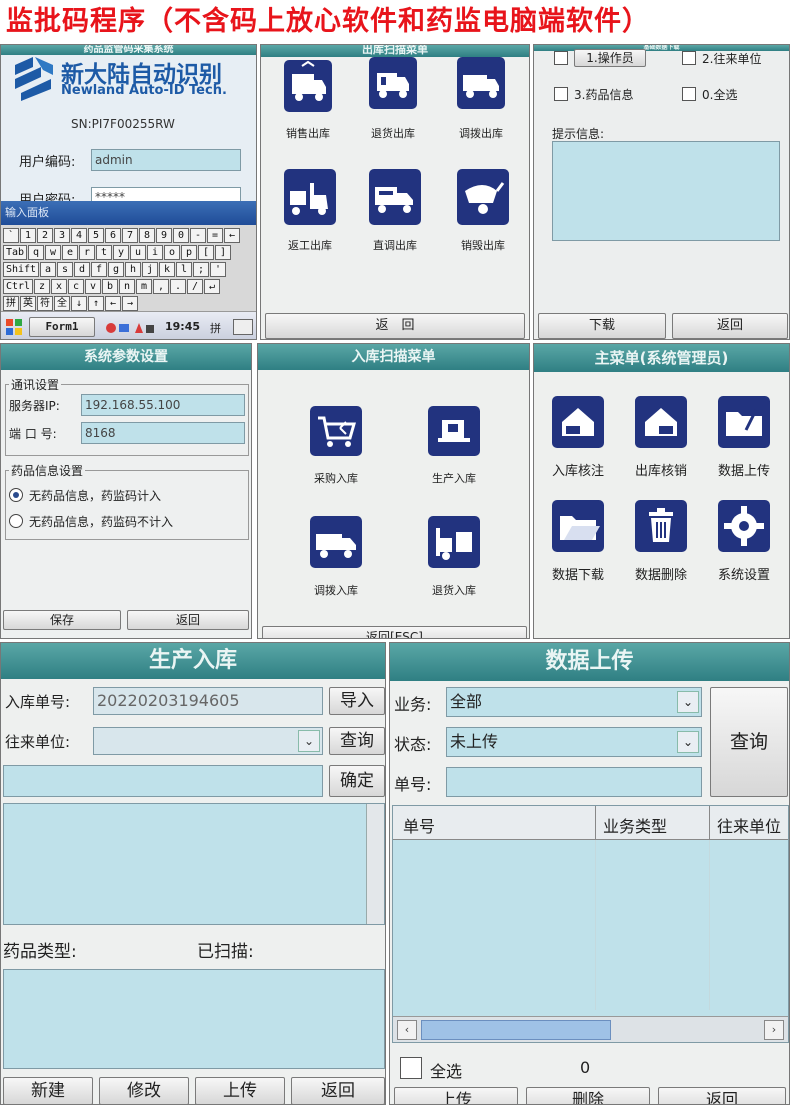 The image size is (790, 1105). Describe the element at coordinates (188, 620) in the screenshot. I see `settings-back-button: 返回` at that location.